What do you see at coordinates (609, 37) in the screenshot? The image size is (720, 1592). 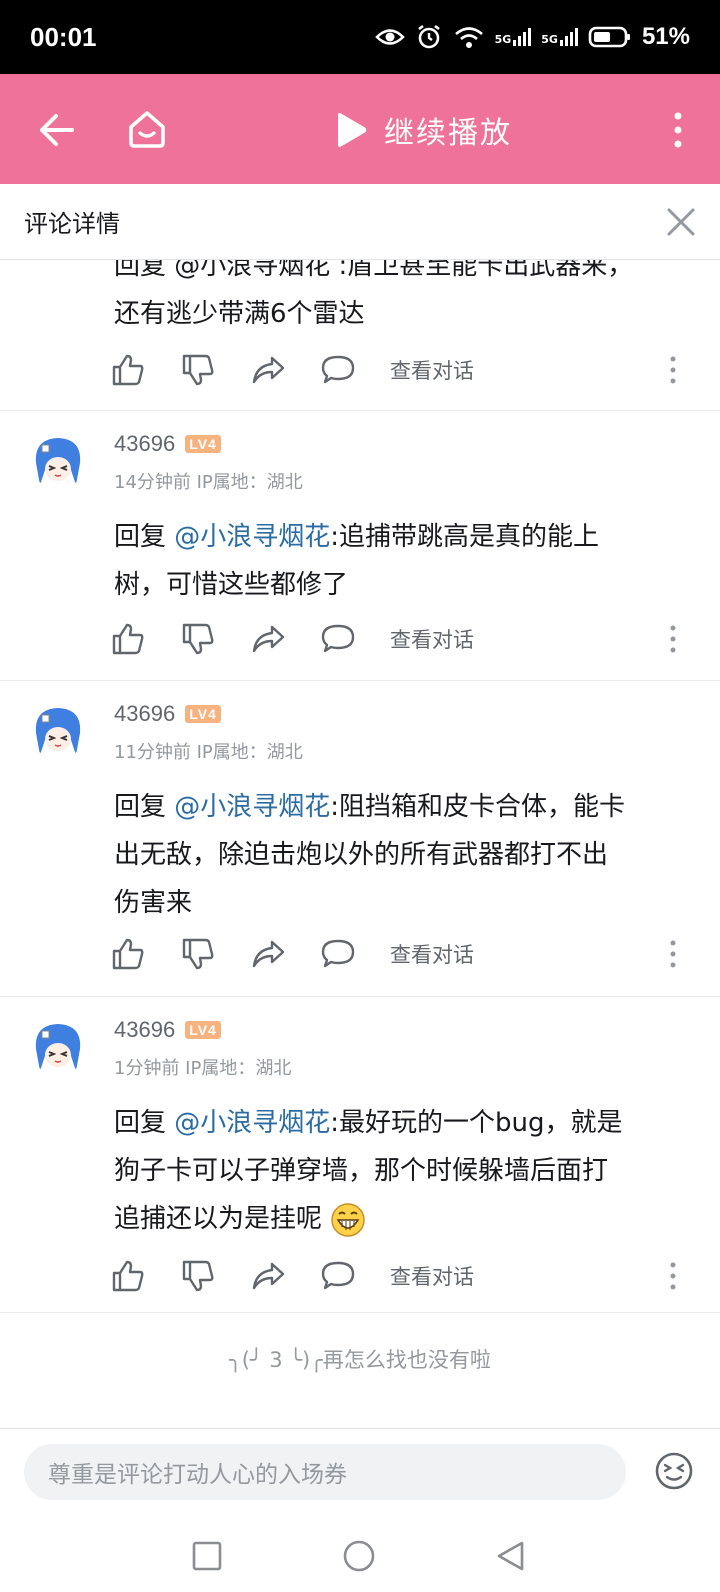 I see `battery-icon` at bounding box center [609, 37].